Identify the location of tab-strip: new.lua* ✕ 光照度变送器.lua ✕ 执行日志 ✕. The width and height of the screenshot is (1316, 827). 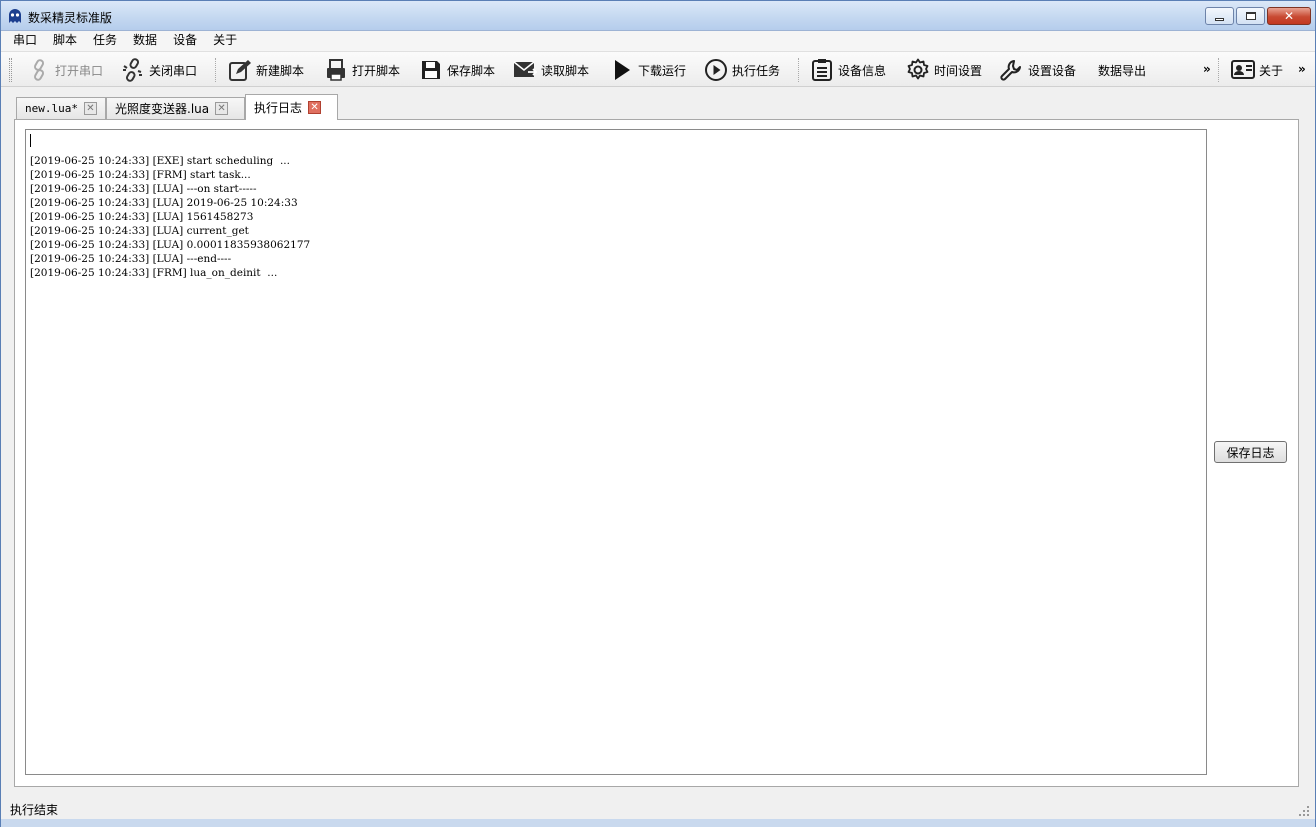
(658, 103).